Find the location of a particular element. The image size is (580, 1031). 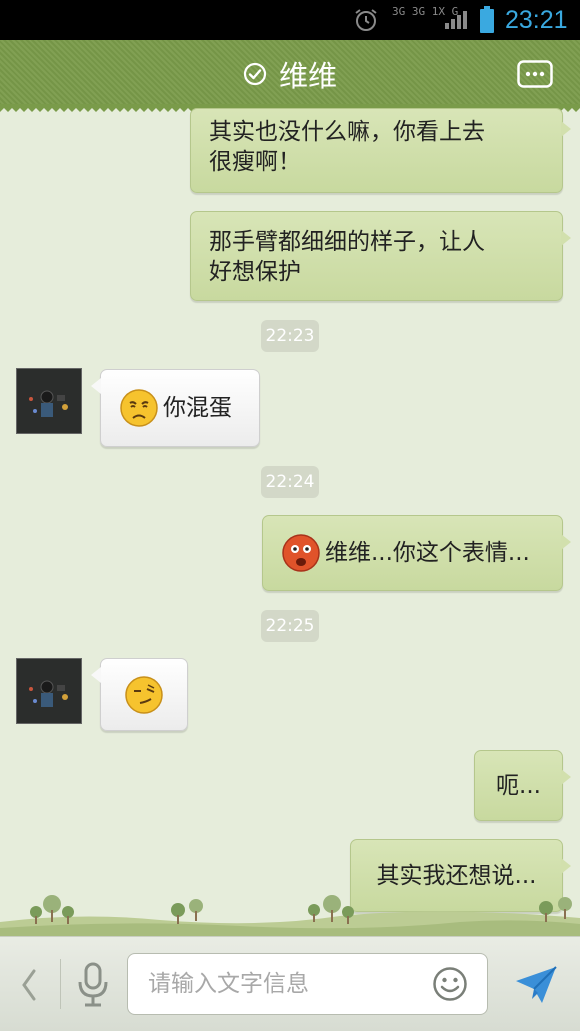

message-bubble-incoming is located at coordinates (139, 694).